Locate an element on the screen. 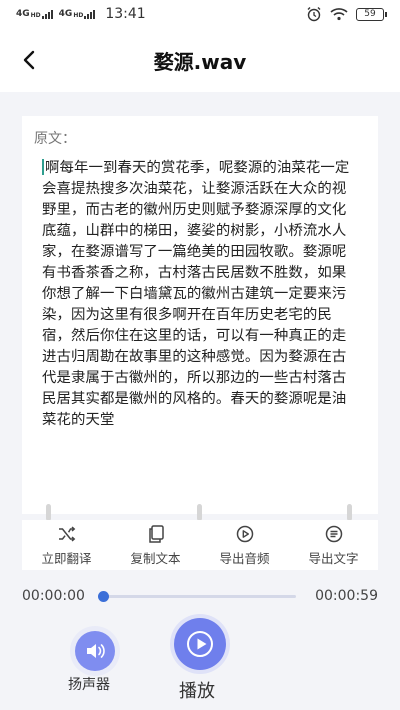 The height and width of the screenshot is (710, 400). alarm-icon is located at coordinates (314, 14).